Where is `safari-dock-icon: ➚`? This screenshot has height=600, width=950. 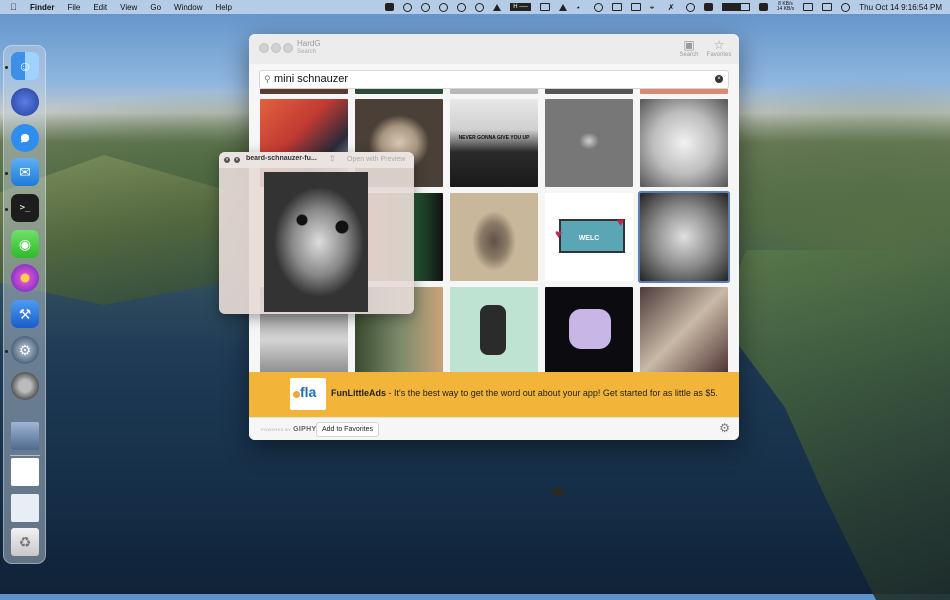
safari-dock-icon: ➚ is located at coordinates (25, 138).